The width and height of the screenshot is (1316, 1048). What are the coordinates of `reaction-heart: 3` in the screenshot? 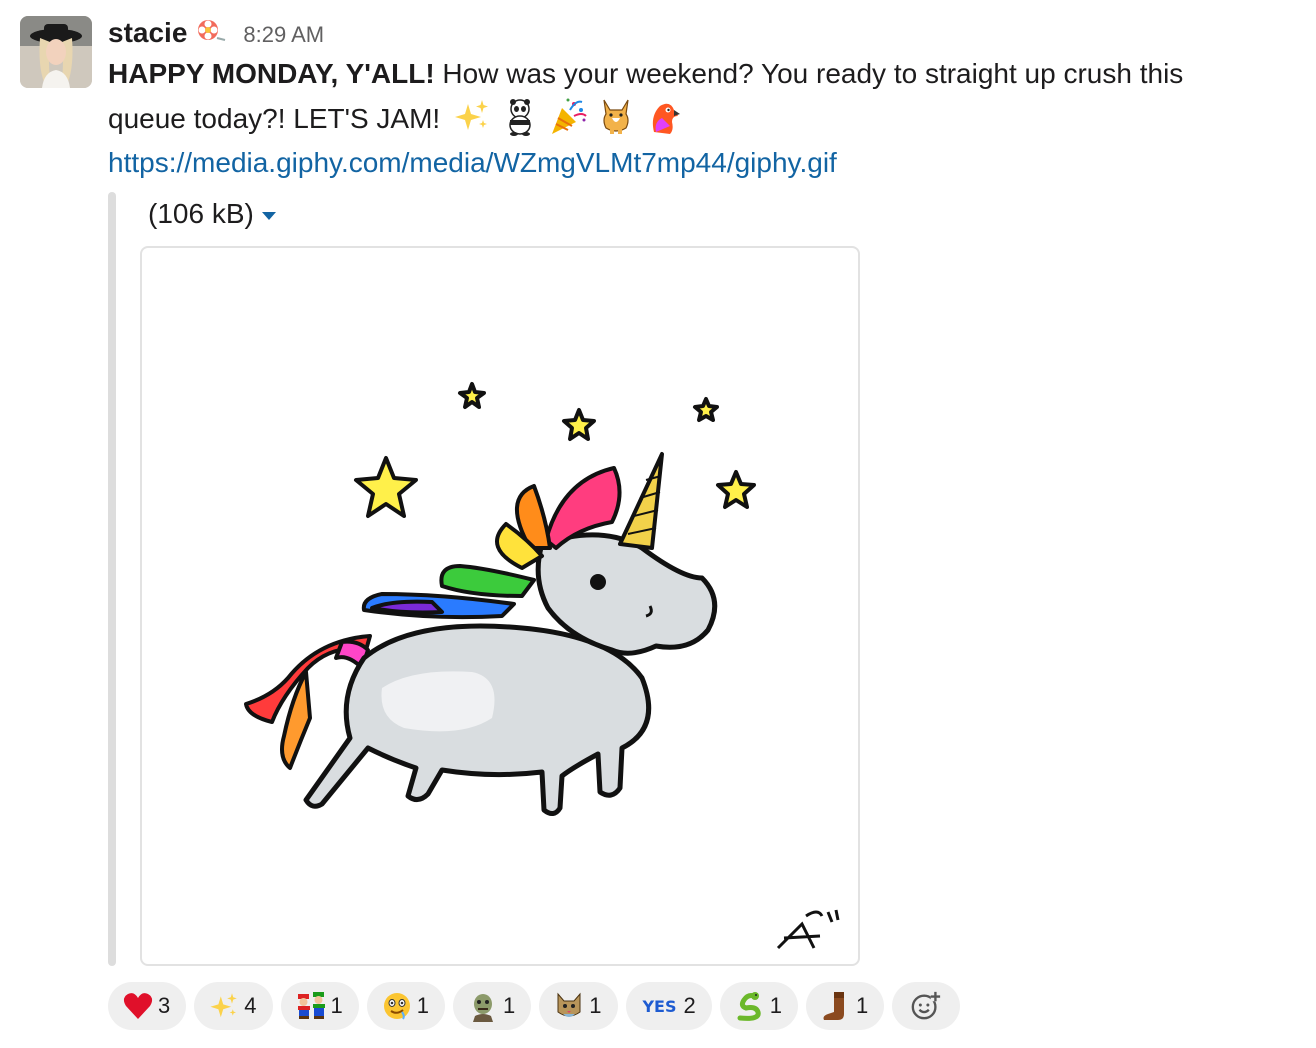 It's located at (147, 1006).